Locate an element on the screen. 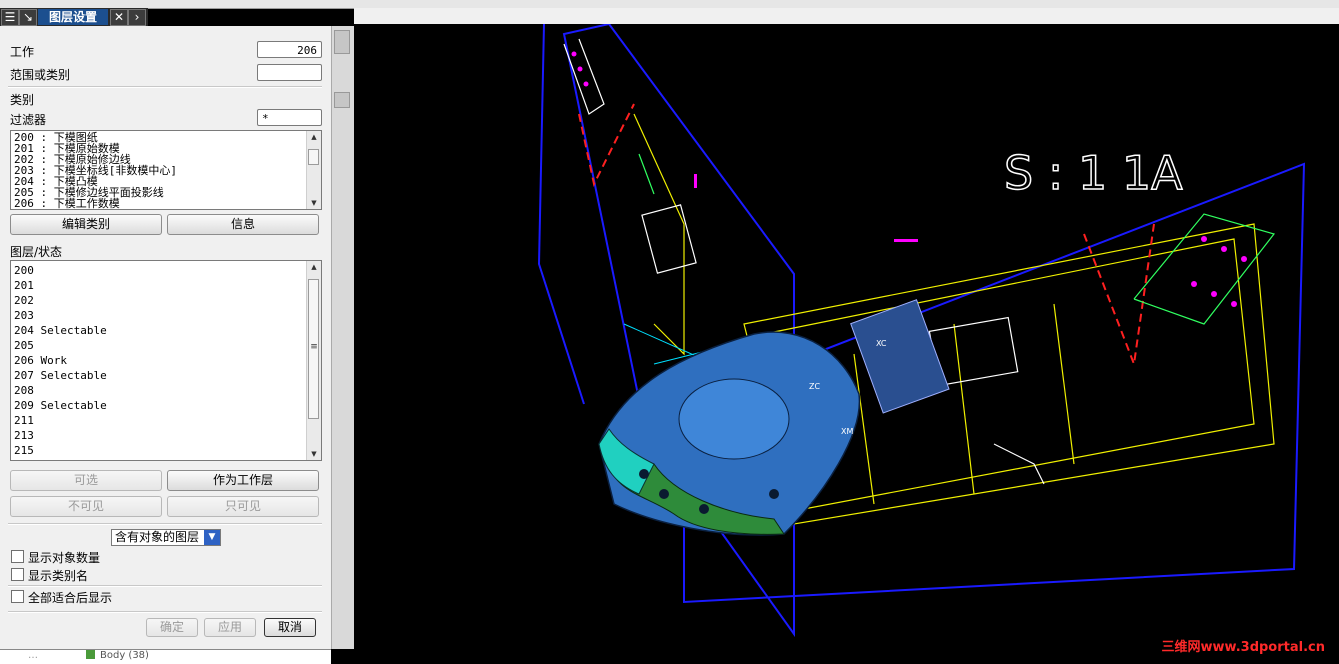  dialog-titlebar: ☰ ↘ 图层设置 ✕ › is located at coordinates (74, 17).